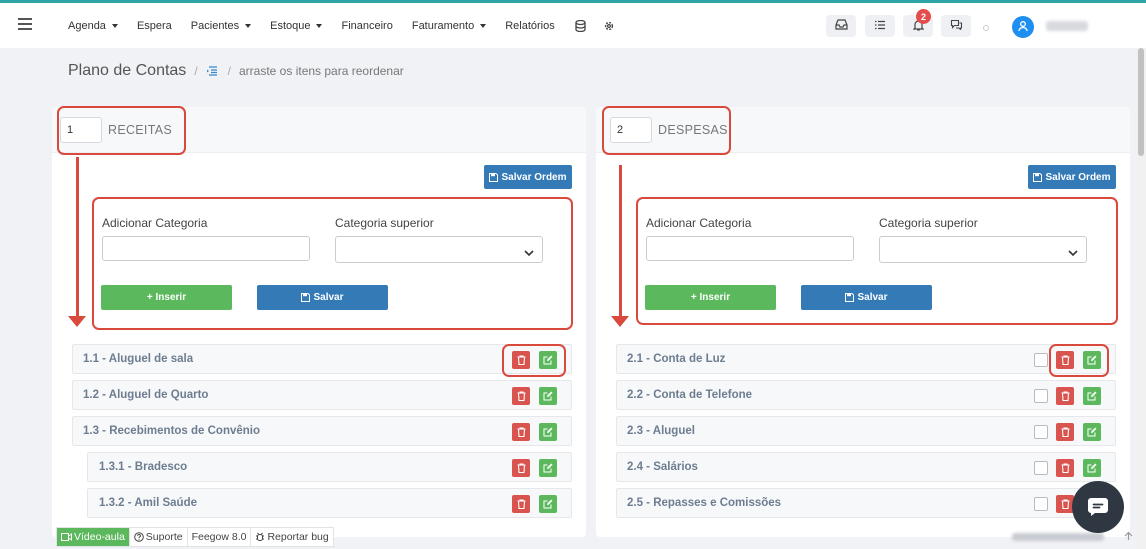 Image resolution: width=1146 pixels, height=549 pixels. What do you see at coordinates (631, 129) in the screenshot?
I see `despesas-order-input` at bounding box center [631, 129].